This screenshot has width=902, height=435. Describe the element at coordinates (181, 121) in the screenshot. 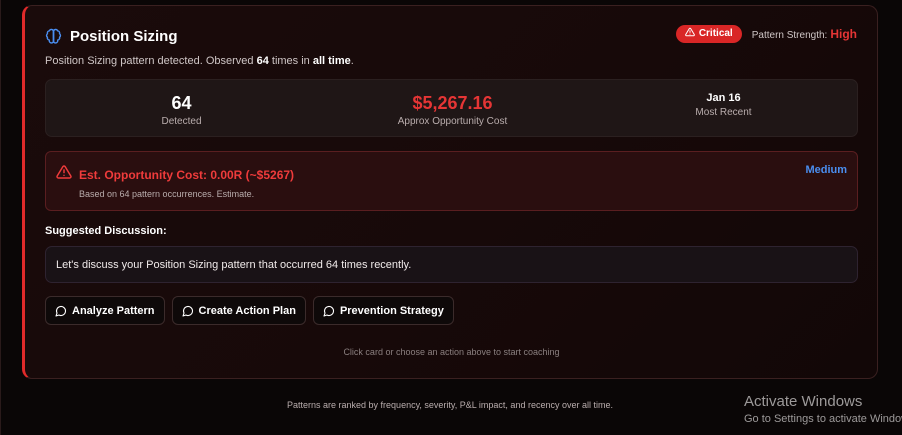

I see `stat-label: Detected` at that location.